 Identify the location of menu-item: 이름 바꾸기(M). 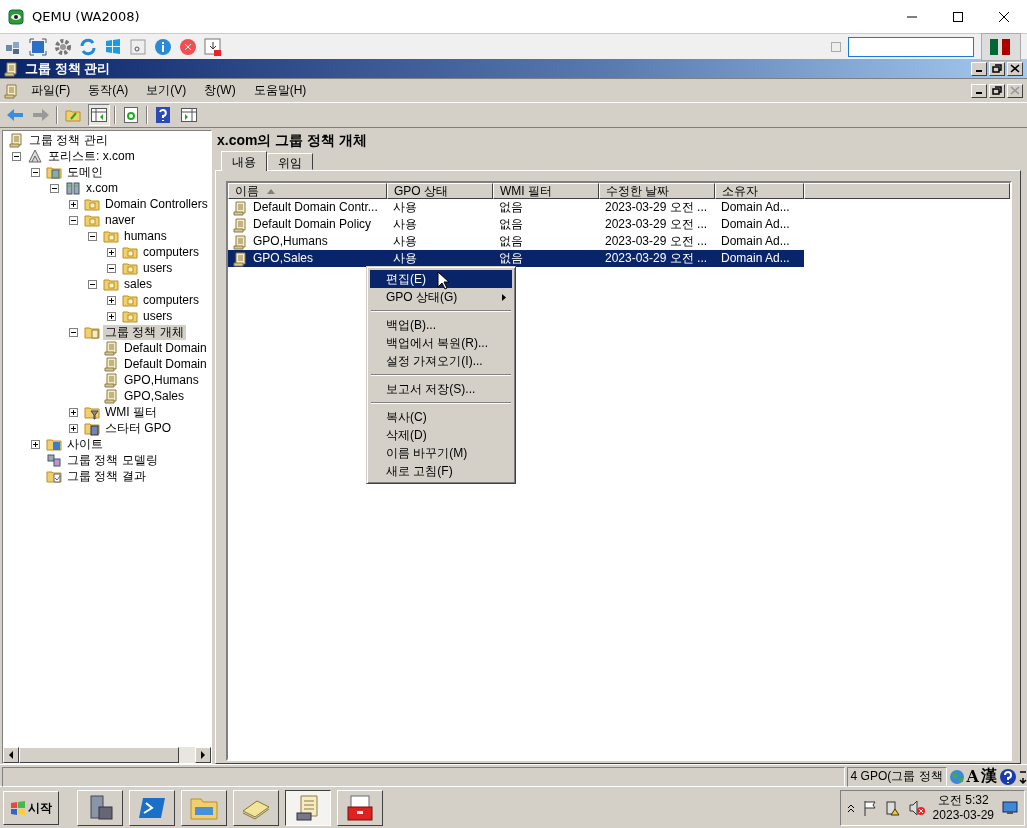
(441, 453).